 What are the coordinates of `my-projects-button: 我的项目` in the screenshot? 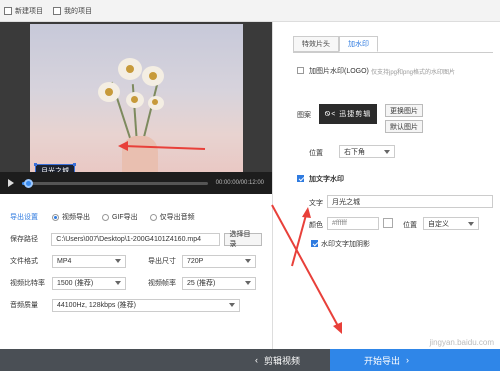 It's located at (72, 11).